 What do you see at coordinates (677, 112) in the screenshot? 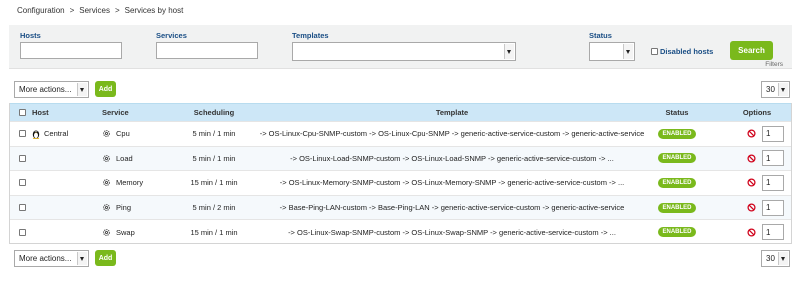
I see `header-status: Status` at bounding box center [677, 112].